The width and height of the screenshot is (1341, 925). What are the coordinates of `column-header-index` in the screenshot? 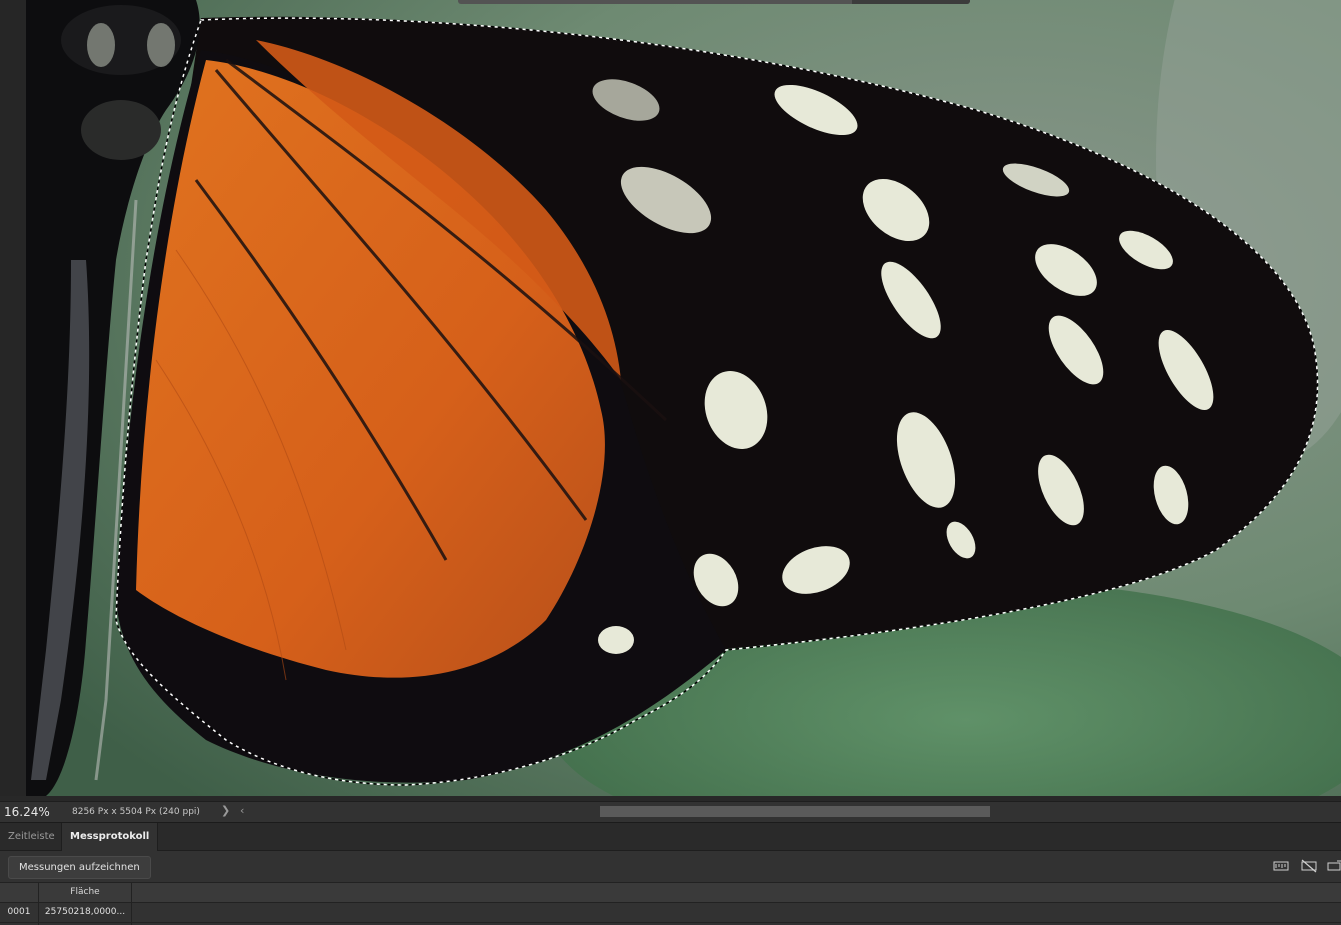 It's located at (19, 892).